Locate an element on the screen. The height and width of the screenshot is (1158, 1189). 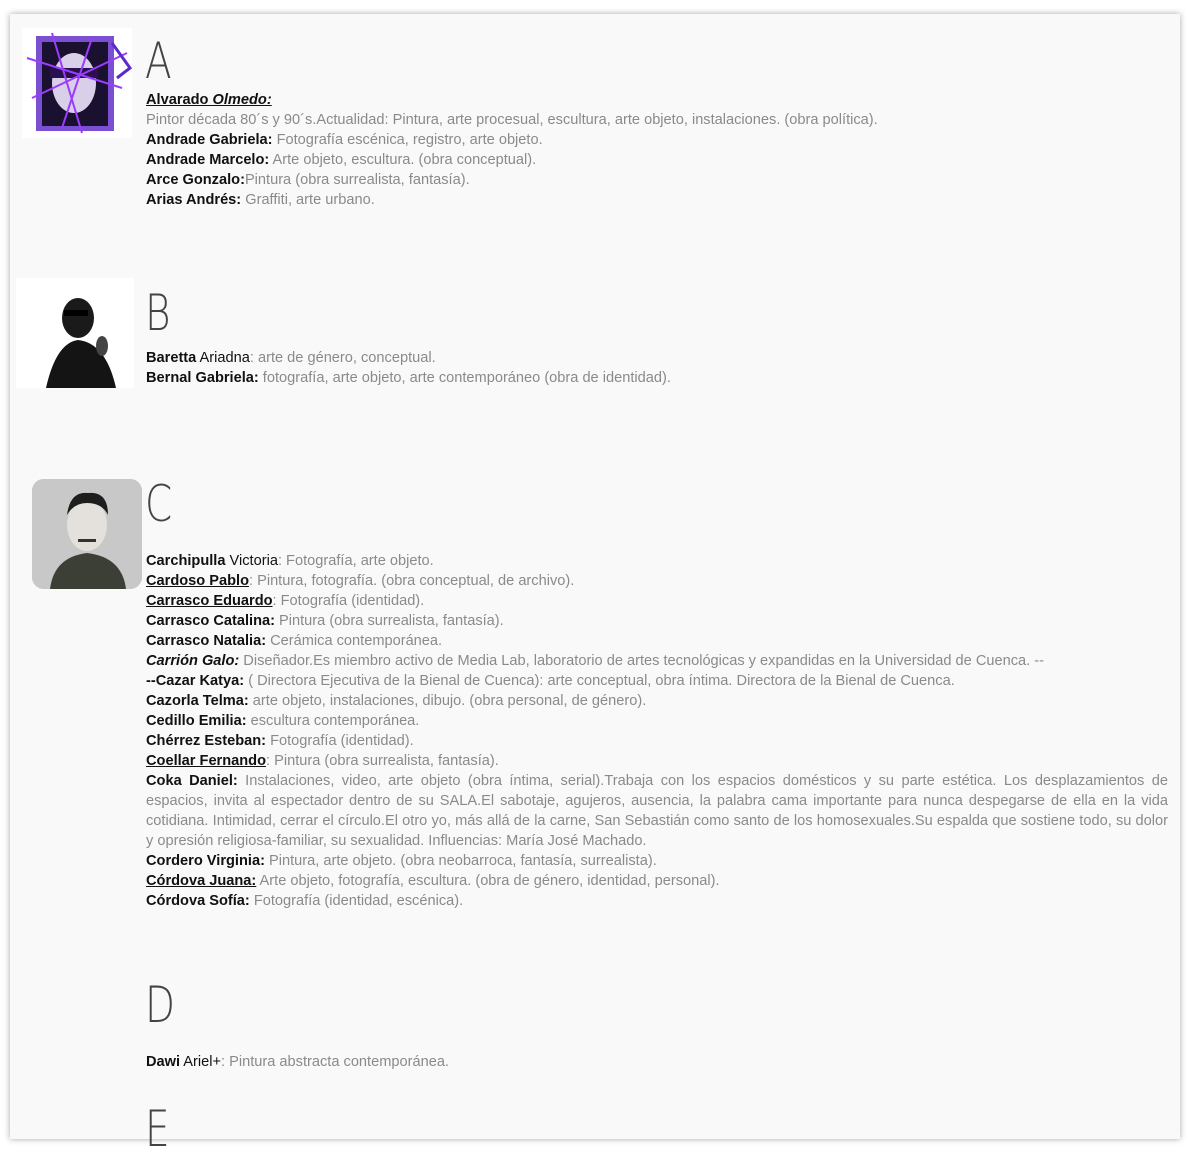
artist-photo-a is located at coordinates (77, 83).